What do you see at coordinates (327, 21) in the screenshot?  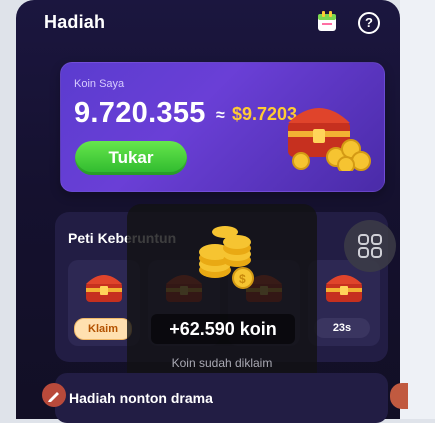 I see `calendar-icon` at bounding box center [327, 21].